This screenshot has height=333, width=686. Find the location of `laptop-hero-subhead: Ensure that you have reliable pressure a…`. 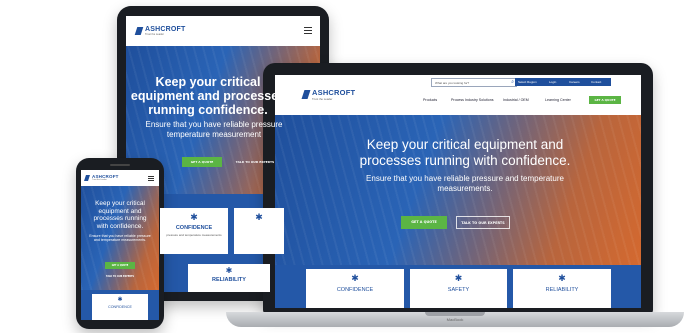

laptop-hero-subhead: Ensure that you have reliable pressure a… is located at coordinates (465, 183).